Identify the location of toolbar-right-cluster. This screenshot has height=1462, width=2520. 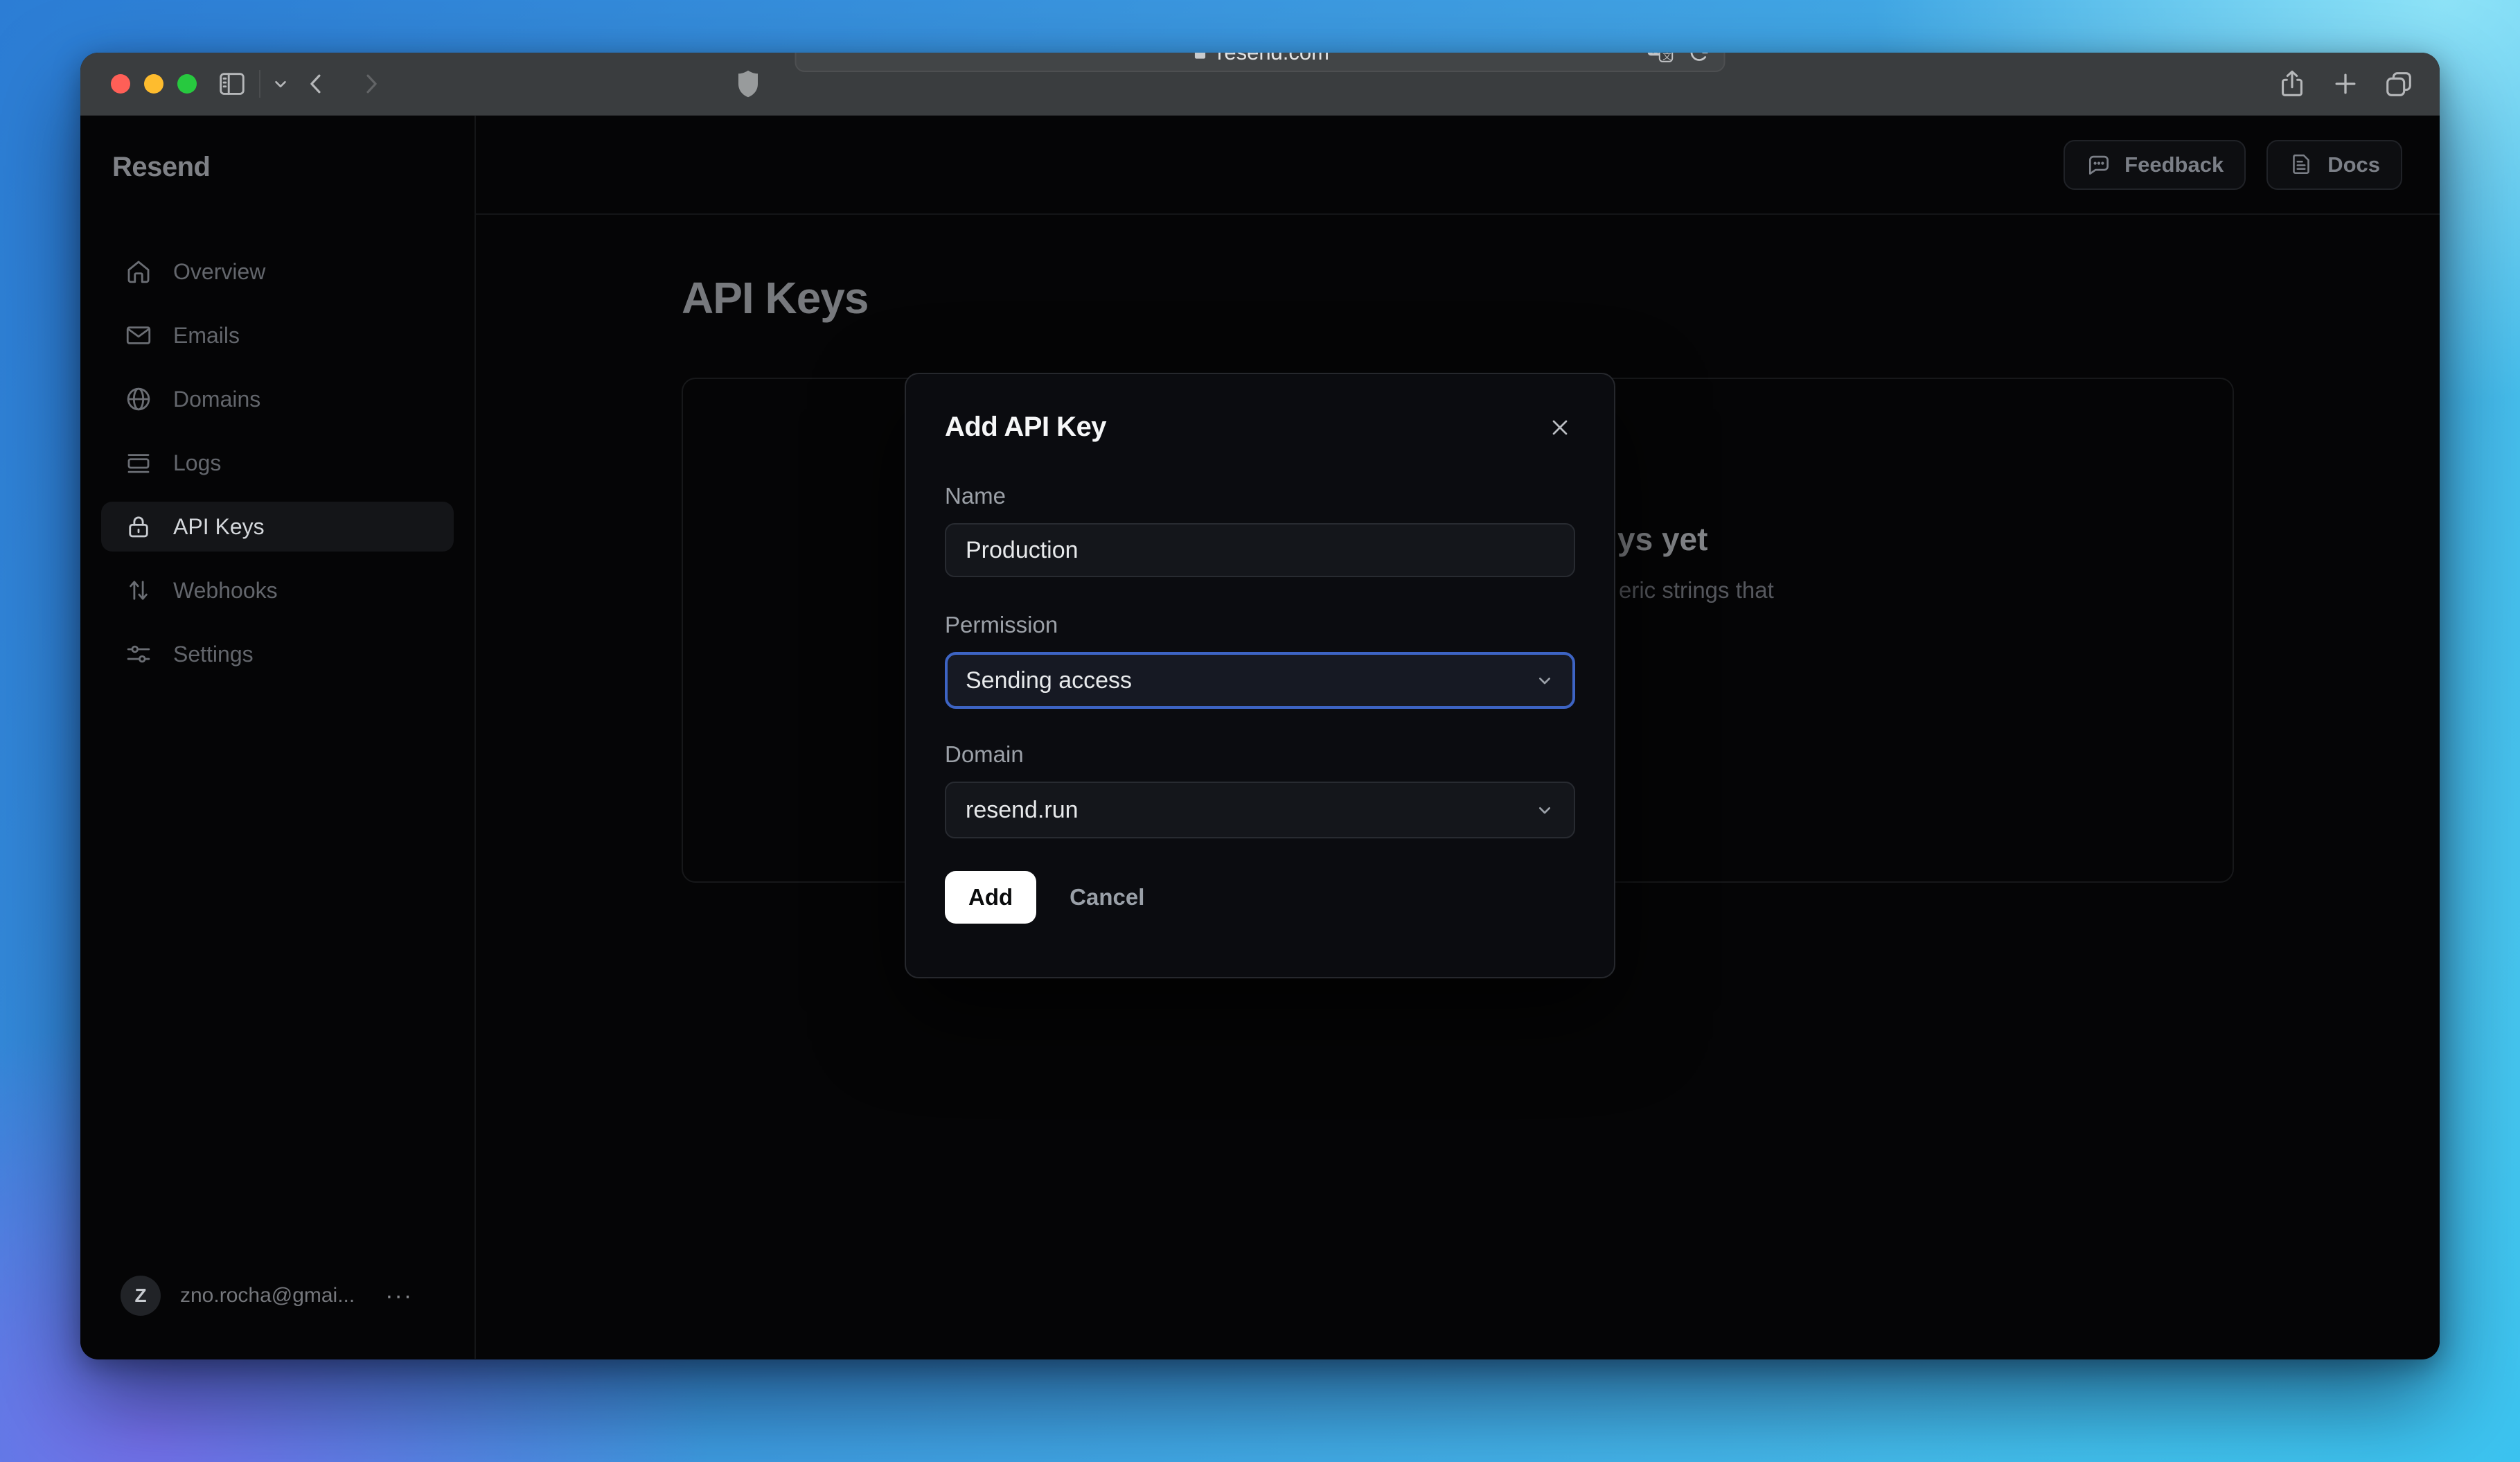
(2345, 84).